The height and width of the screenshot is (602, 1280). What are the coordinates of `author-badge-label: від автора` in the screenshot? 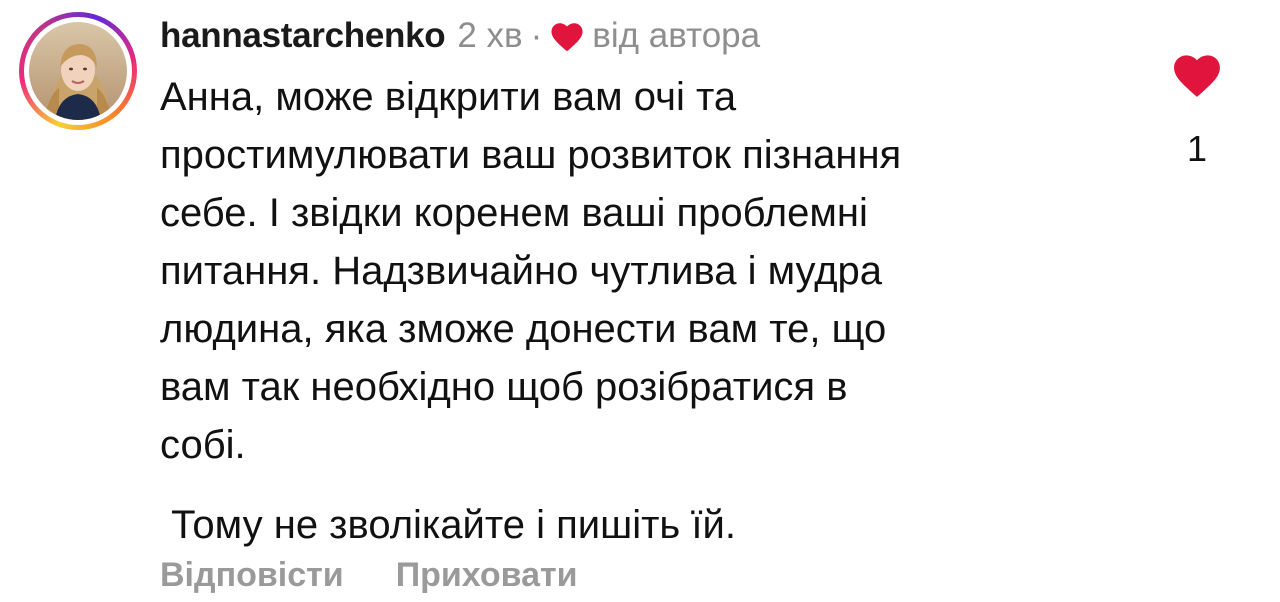 It's located at (676, 35).